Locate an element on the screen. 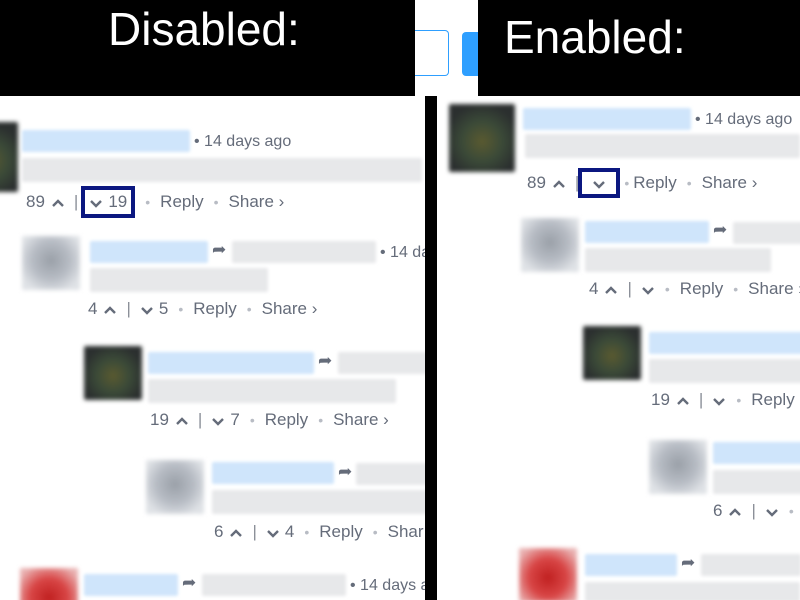  downvote-button: 4 is located at coordinates (280, 532).